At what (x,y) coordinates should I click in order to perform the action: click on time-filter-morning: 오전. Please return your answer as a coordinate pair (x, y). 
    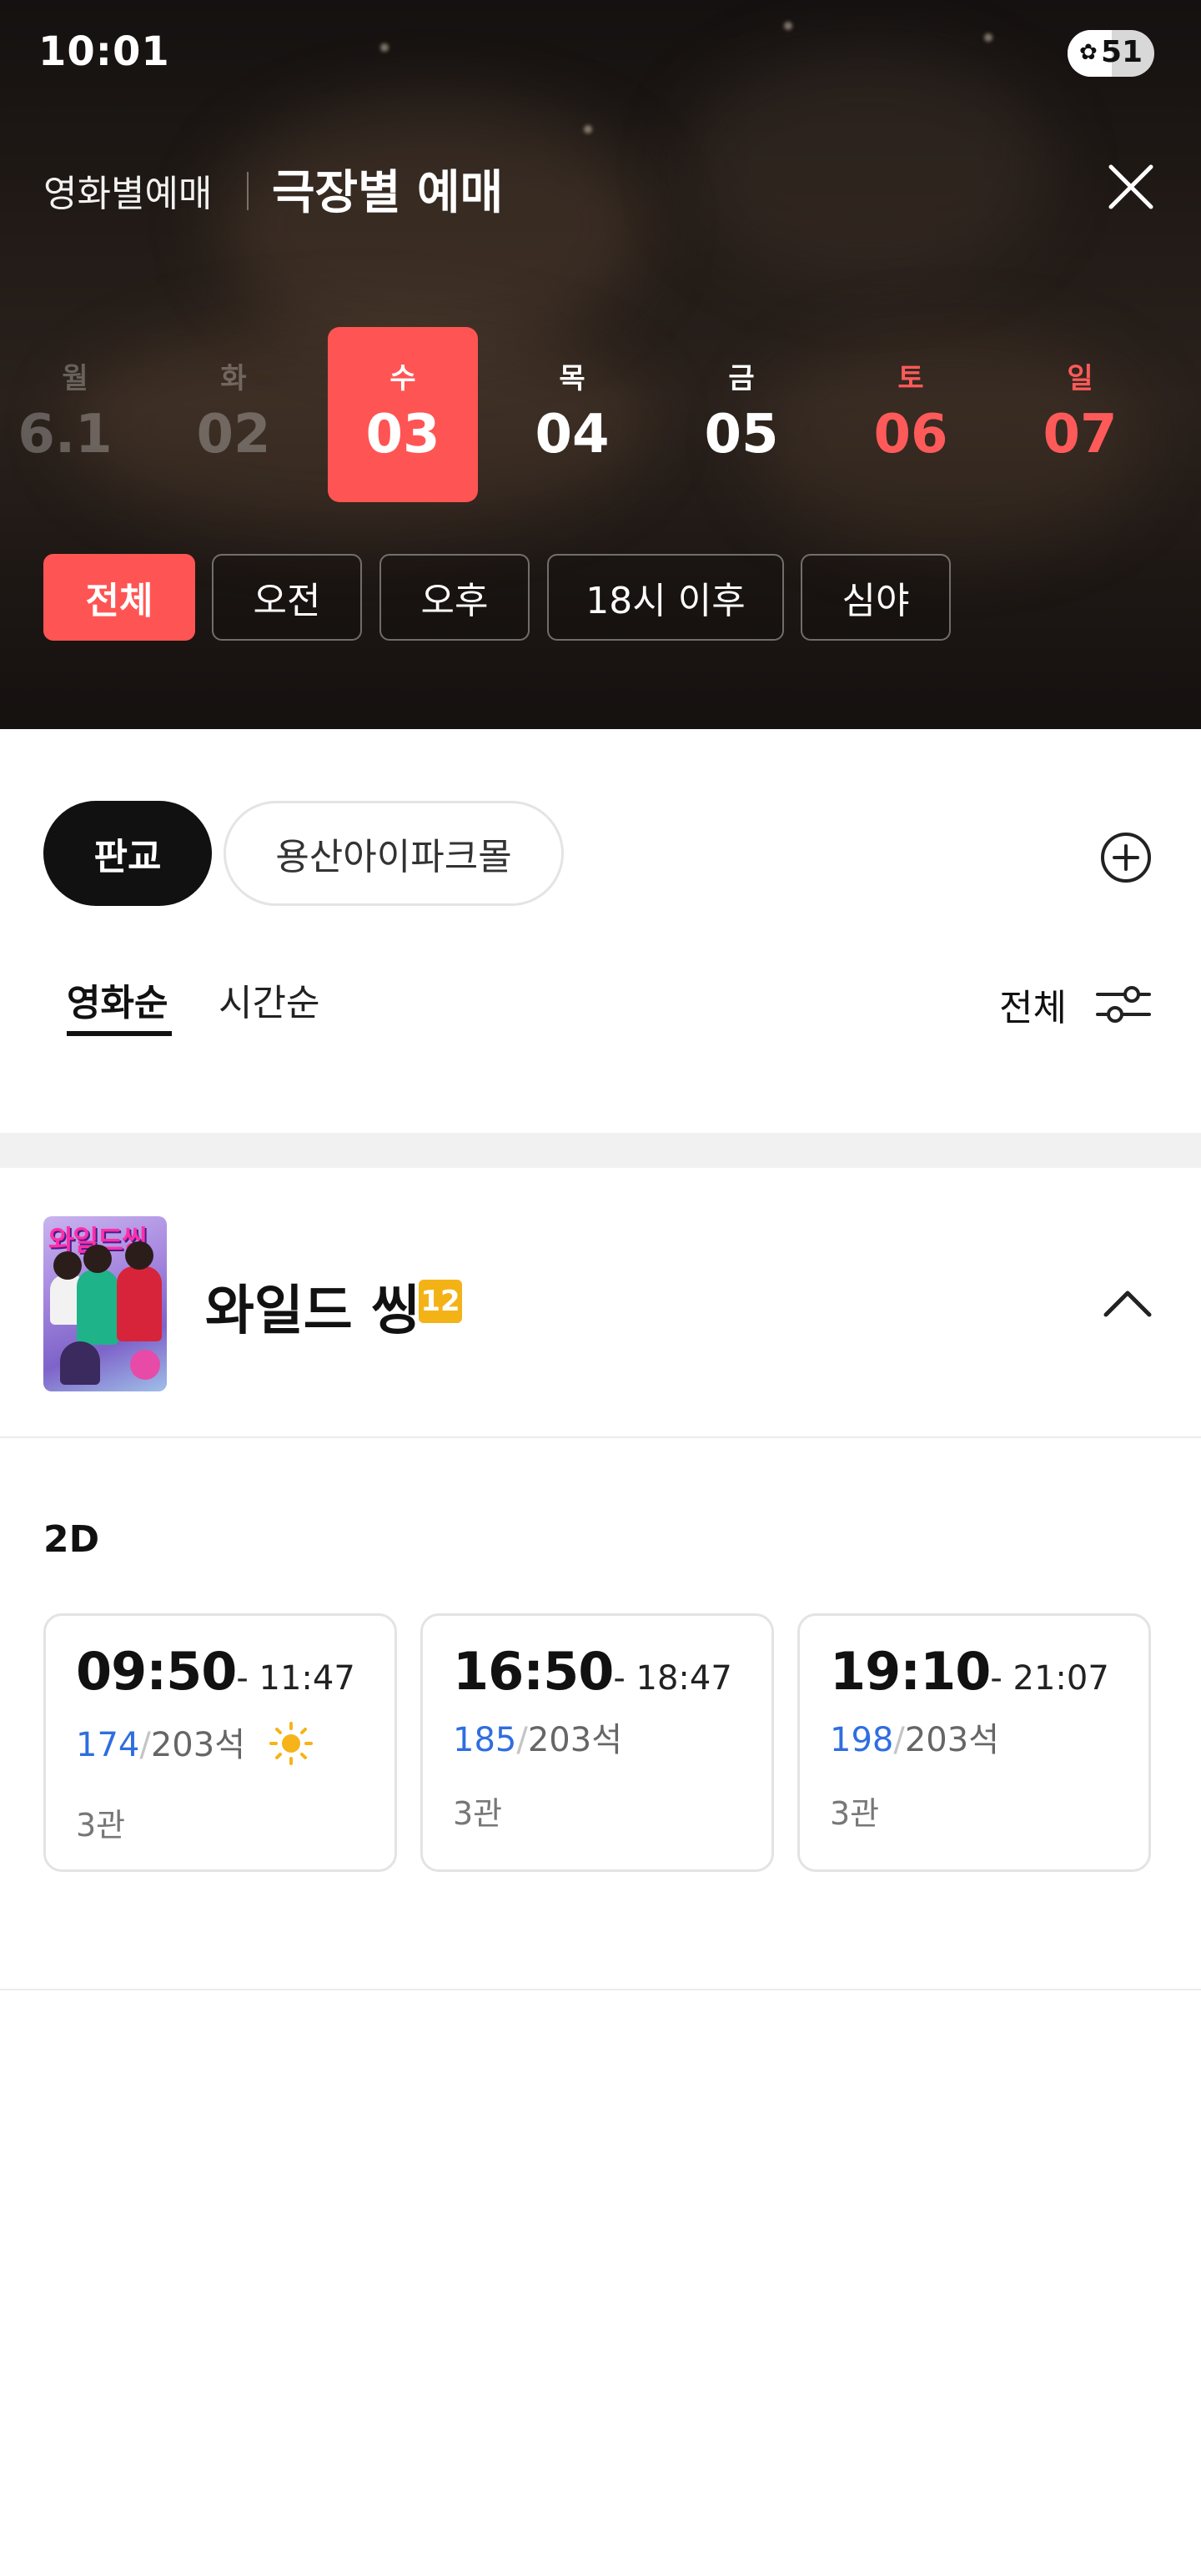
    Looking at the image, I should click on (287, 597).